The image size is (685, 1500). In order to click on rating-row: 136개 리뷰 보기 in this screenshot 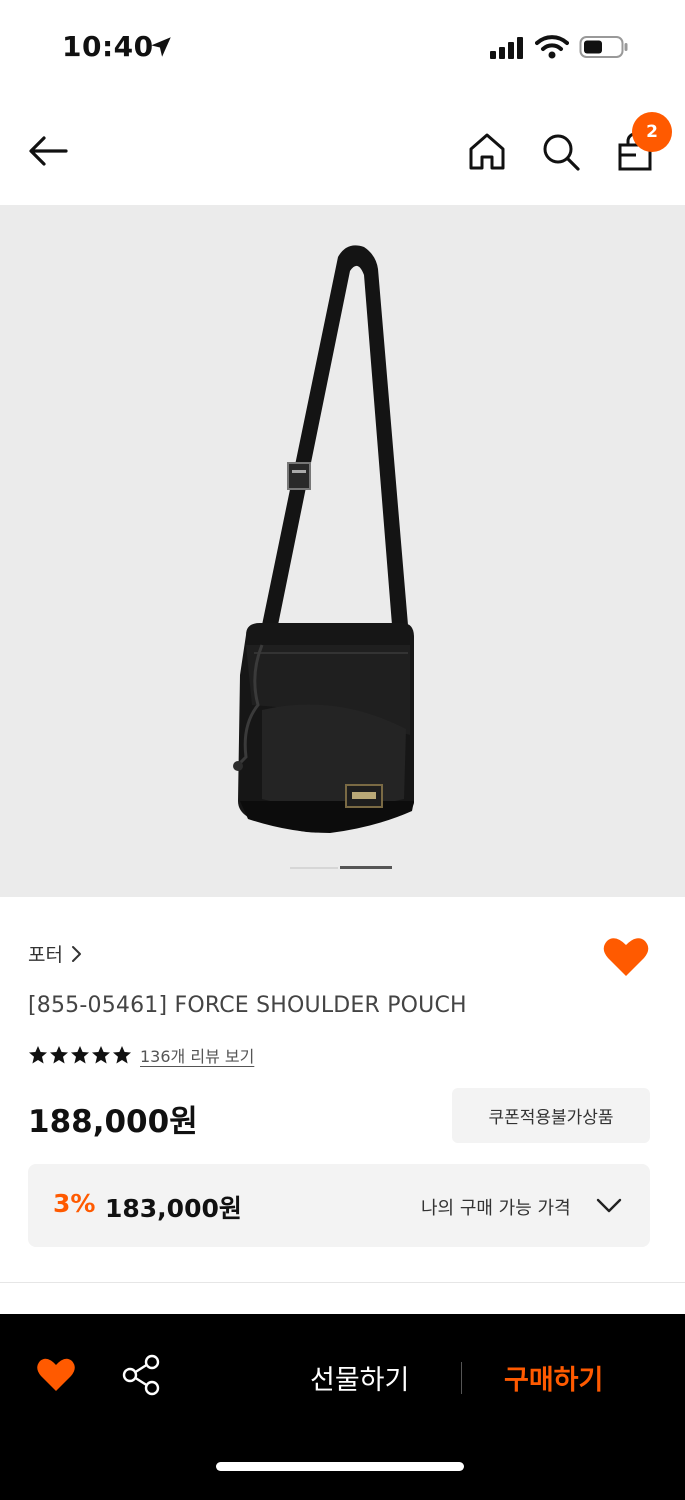, I will do `click(141, 1055)`.